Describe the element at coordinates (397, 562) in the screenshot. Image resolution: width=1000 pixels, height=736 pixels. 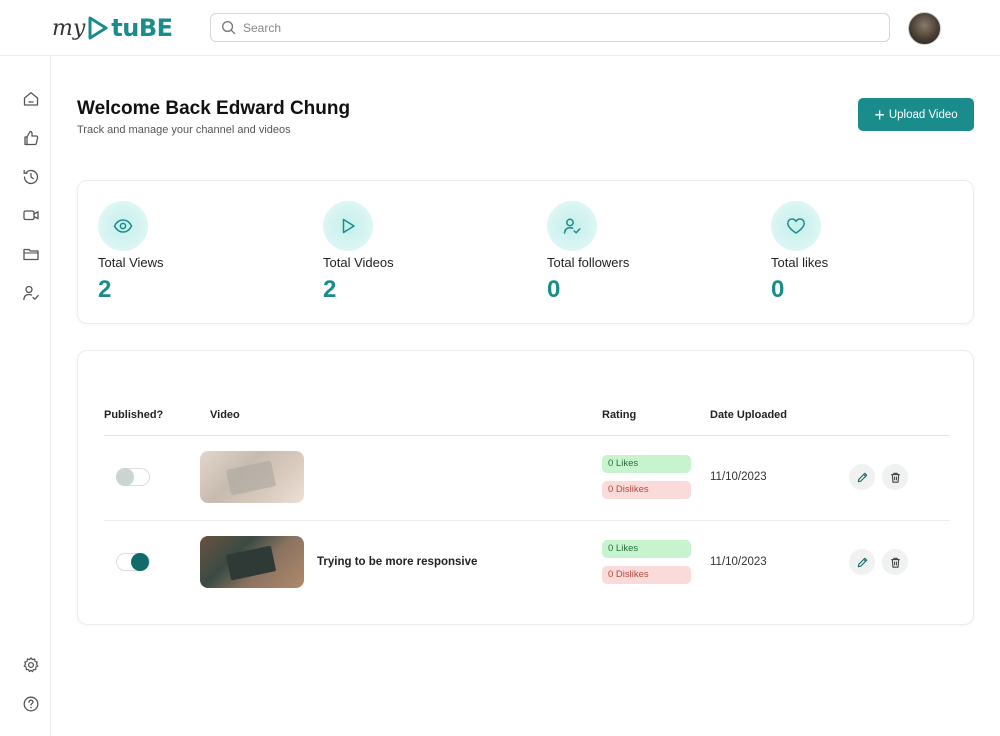
I see `video-title: Trying to be more responsive` at that location.